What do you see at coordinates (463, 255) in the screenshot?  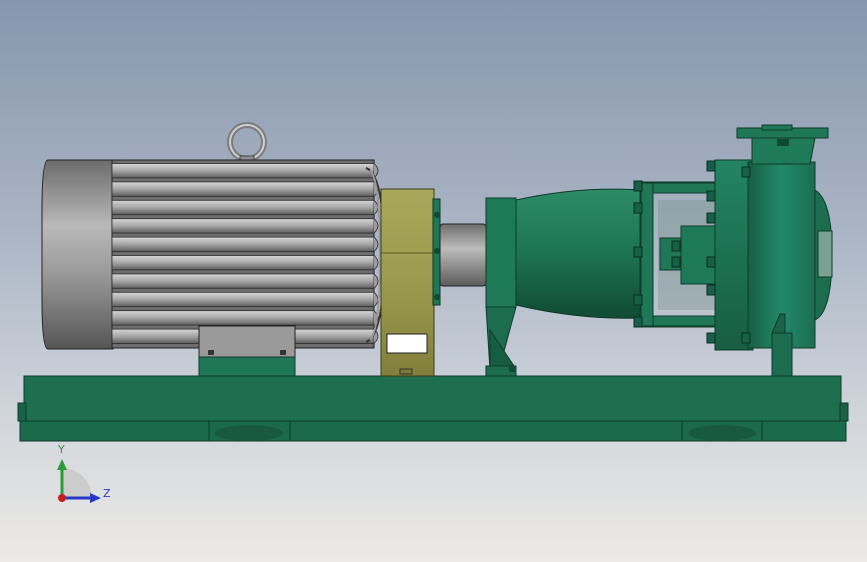 I see `coupling-shaft` at bounding box center [463, 255].